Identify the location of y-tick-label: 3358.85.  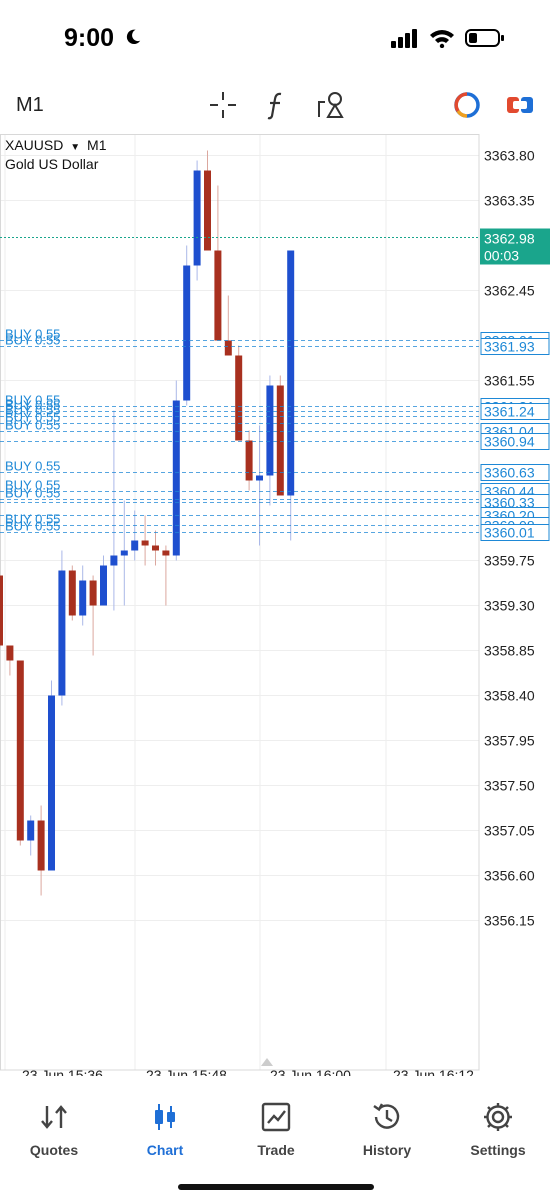
(509, 651).